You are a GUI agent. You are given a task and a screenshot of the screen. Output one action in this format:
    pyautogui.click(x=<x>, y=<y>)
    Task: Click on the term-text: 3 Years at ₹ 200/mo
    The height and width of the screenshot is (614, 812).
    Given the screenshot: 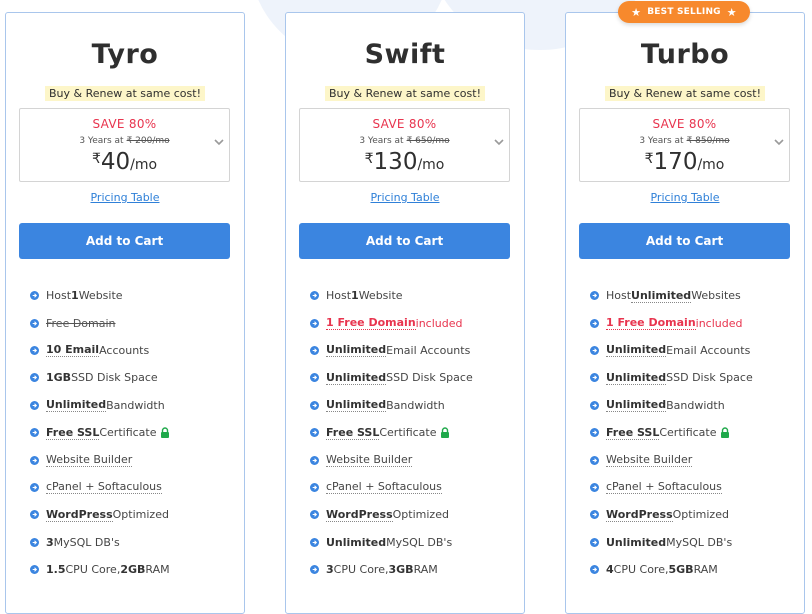 What is the action you would take?
    pyautogui.click(x=124, y=141)
    